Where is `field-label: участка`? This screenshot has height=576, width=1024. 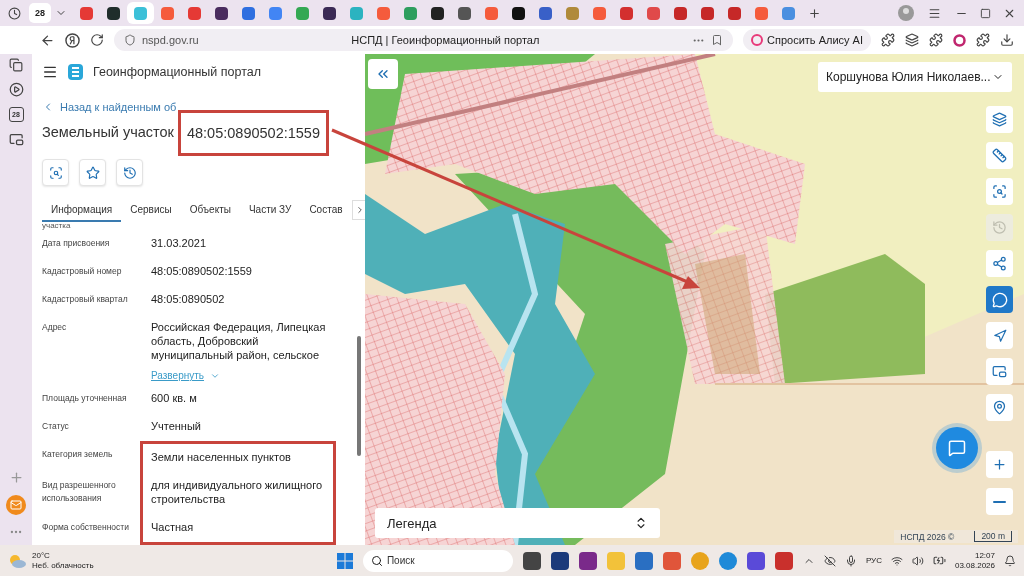 field-label: участка is located at coordinates (57, 226).